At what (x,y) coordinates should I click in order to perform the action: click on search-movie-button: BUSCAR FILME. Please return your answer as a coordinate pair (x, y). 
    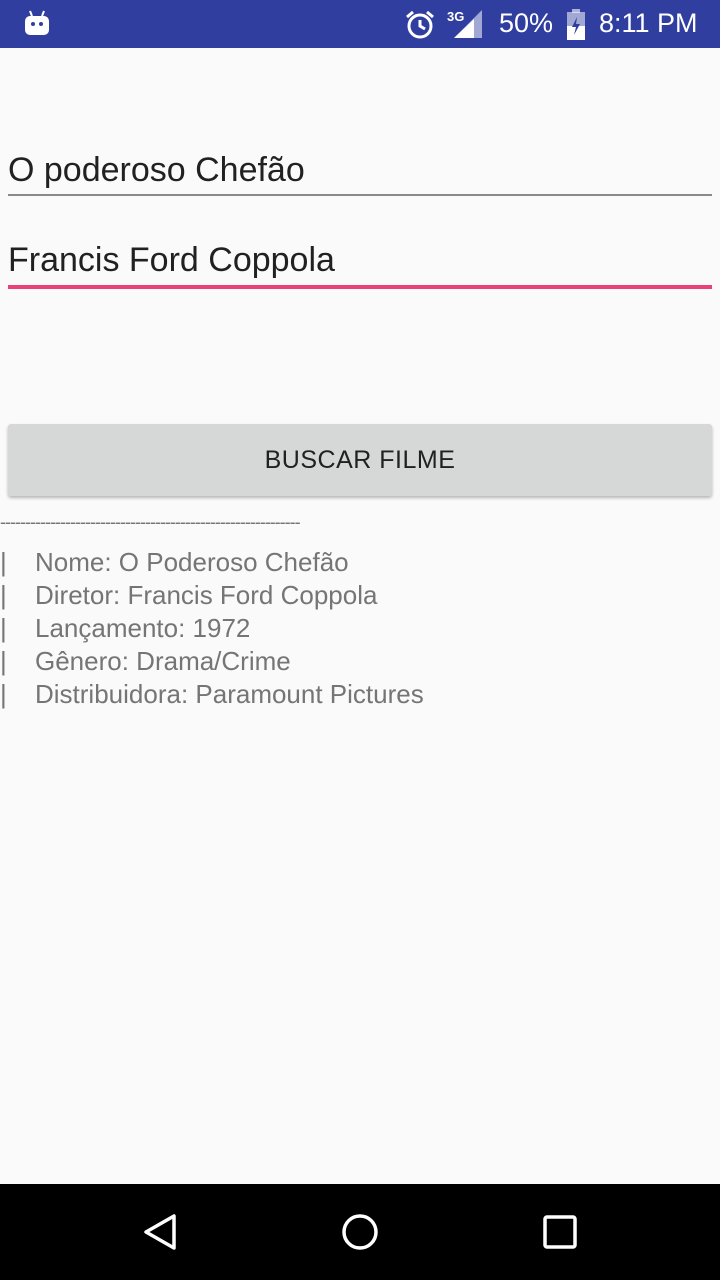
    Looking at the image, I should click on (360, 460).